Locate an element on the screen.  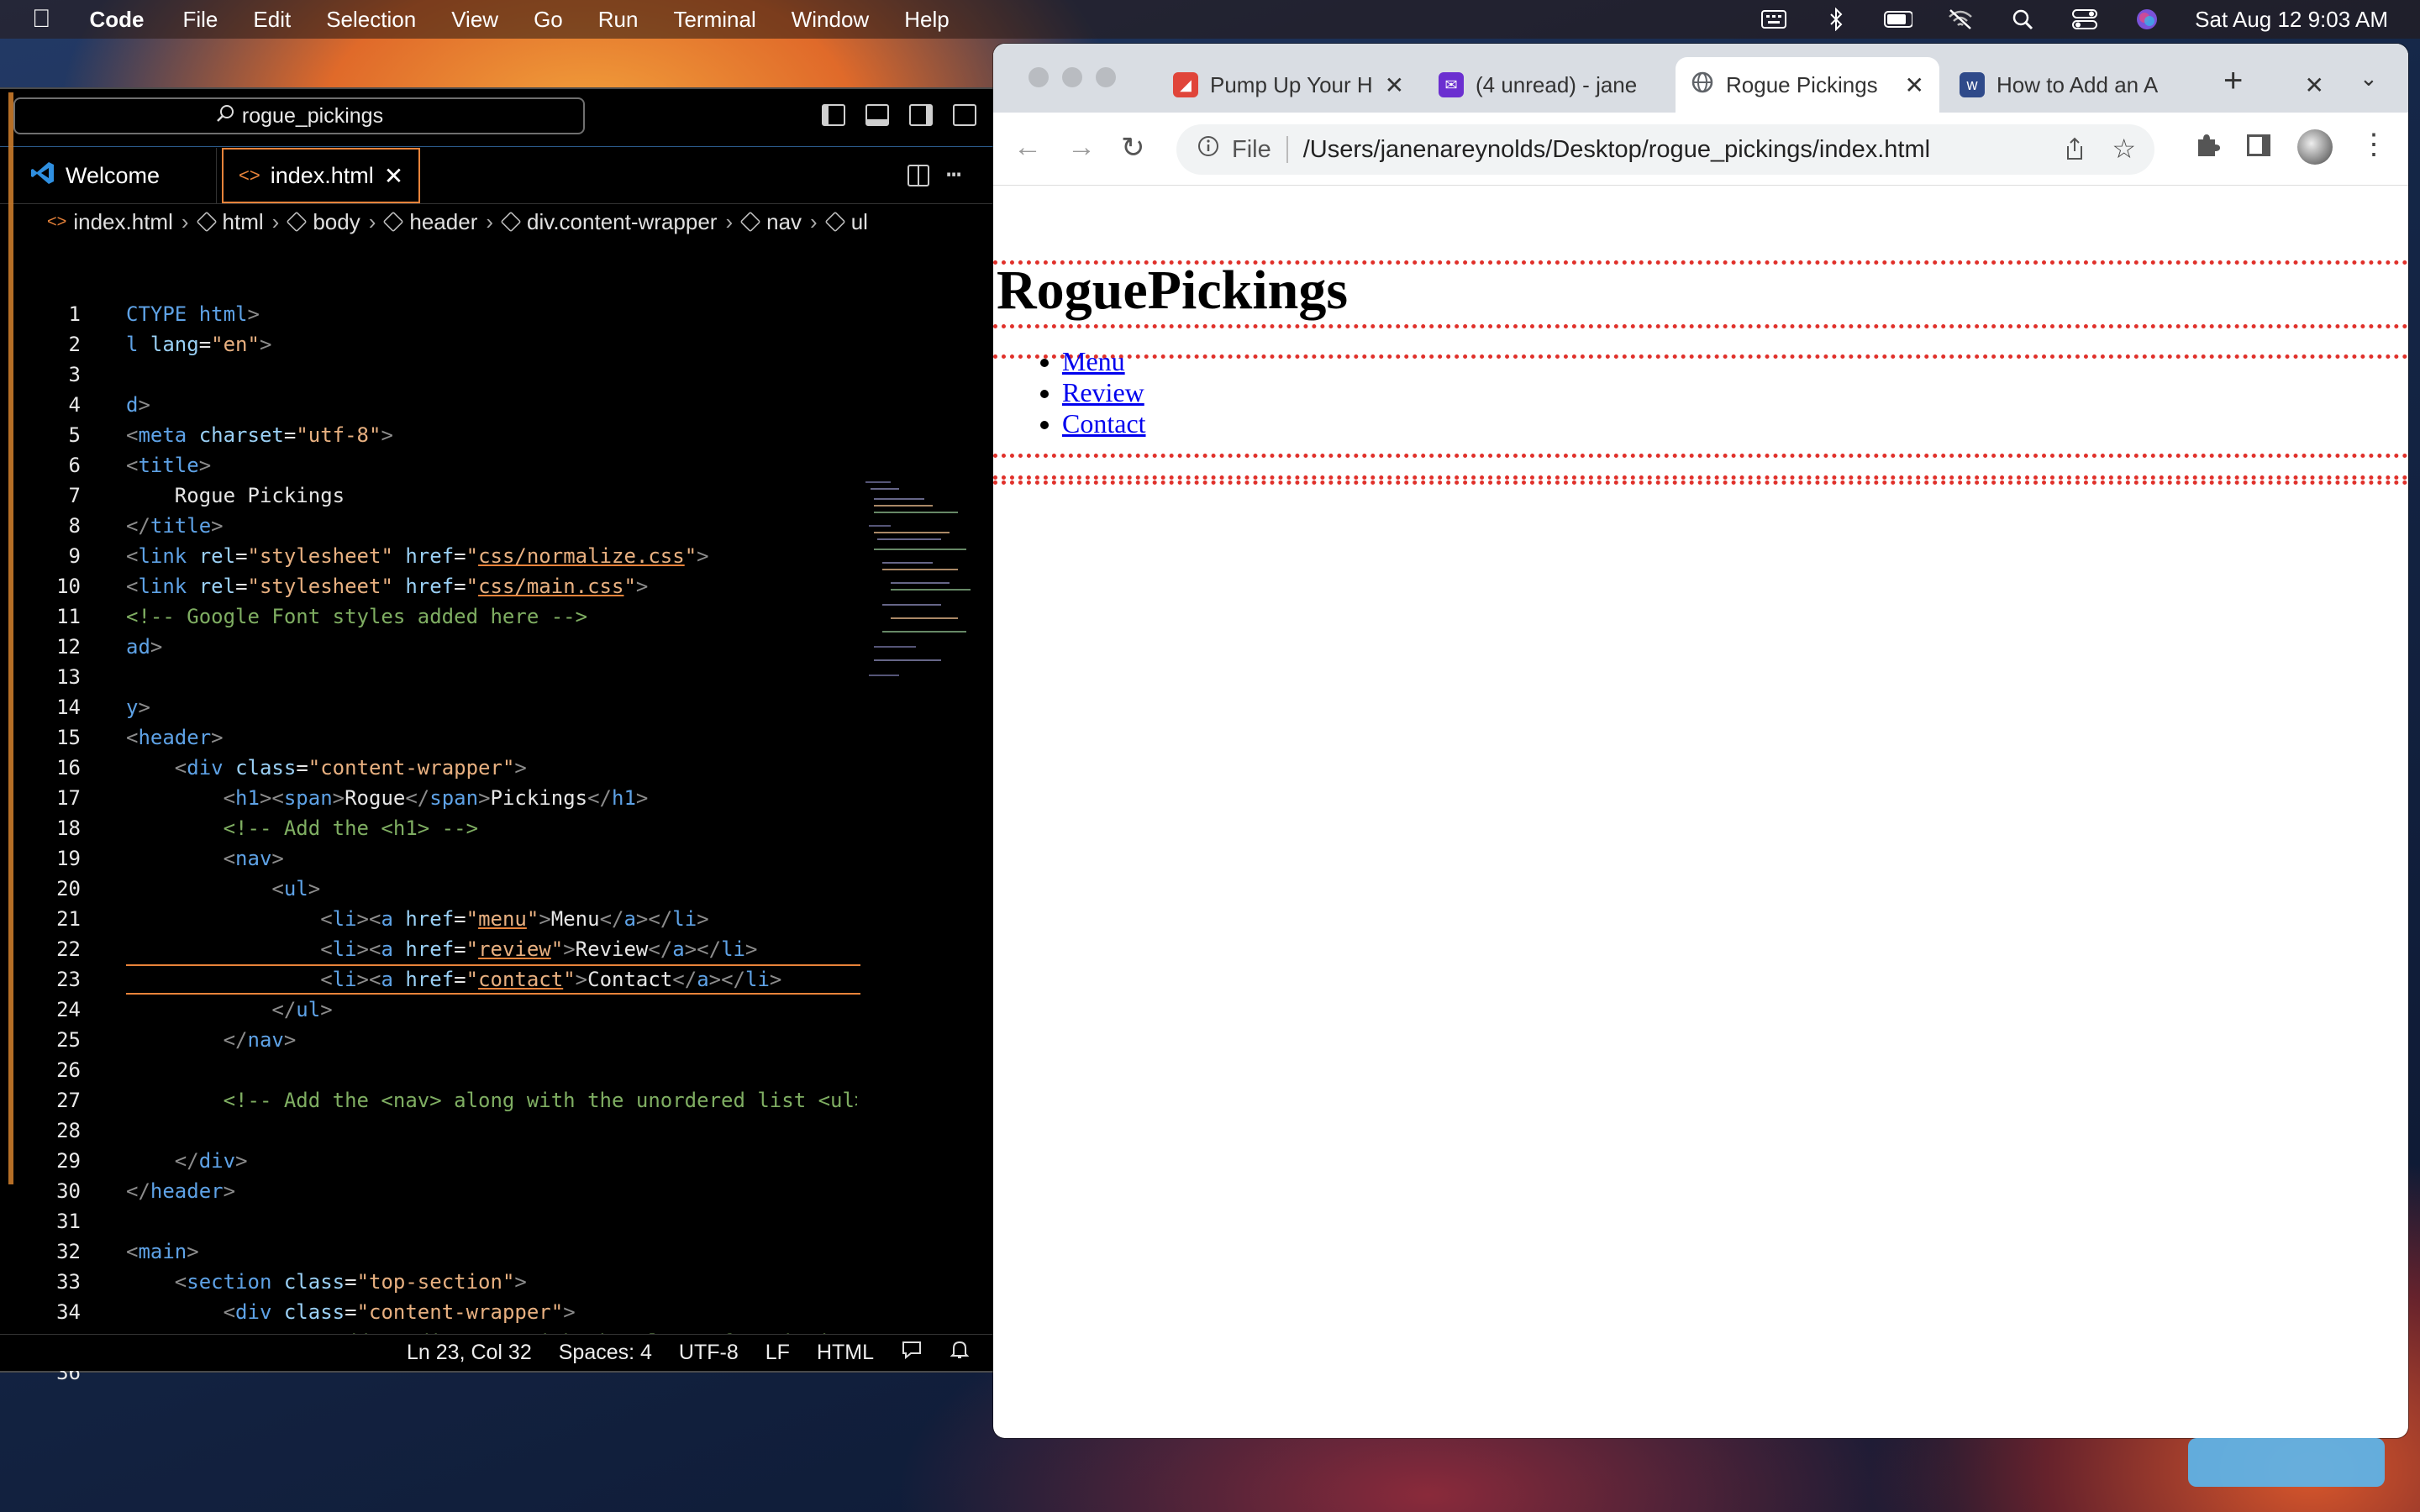
avatar is located at coordinates (2315, 147).